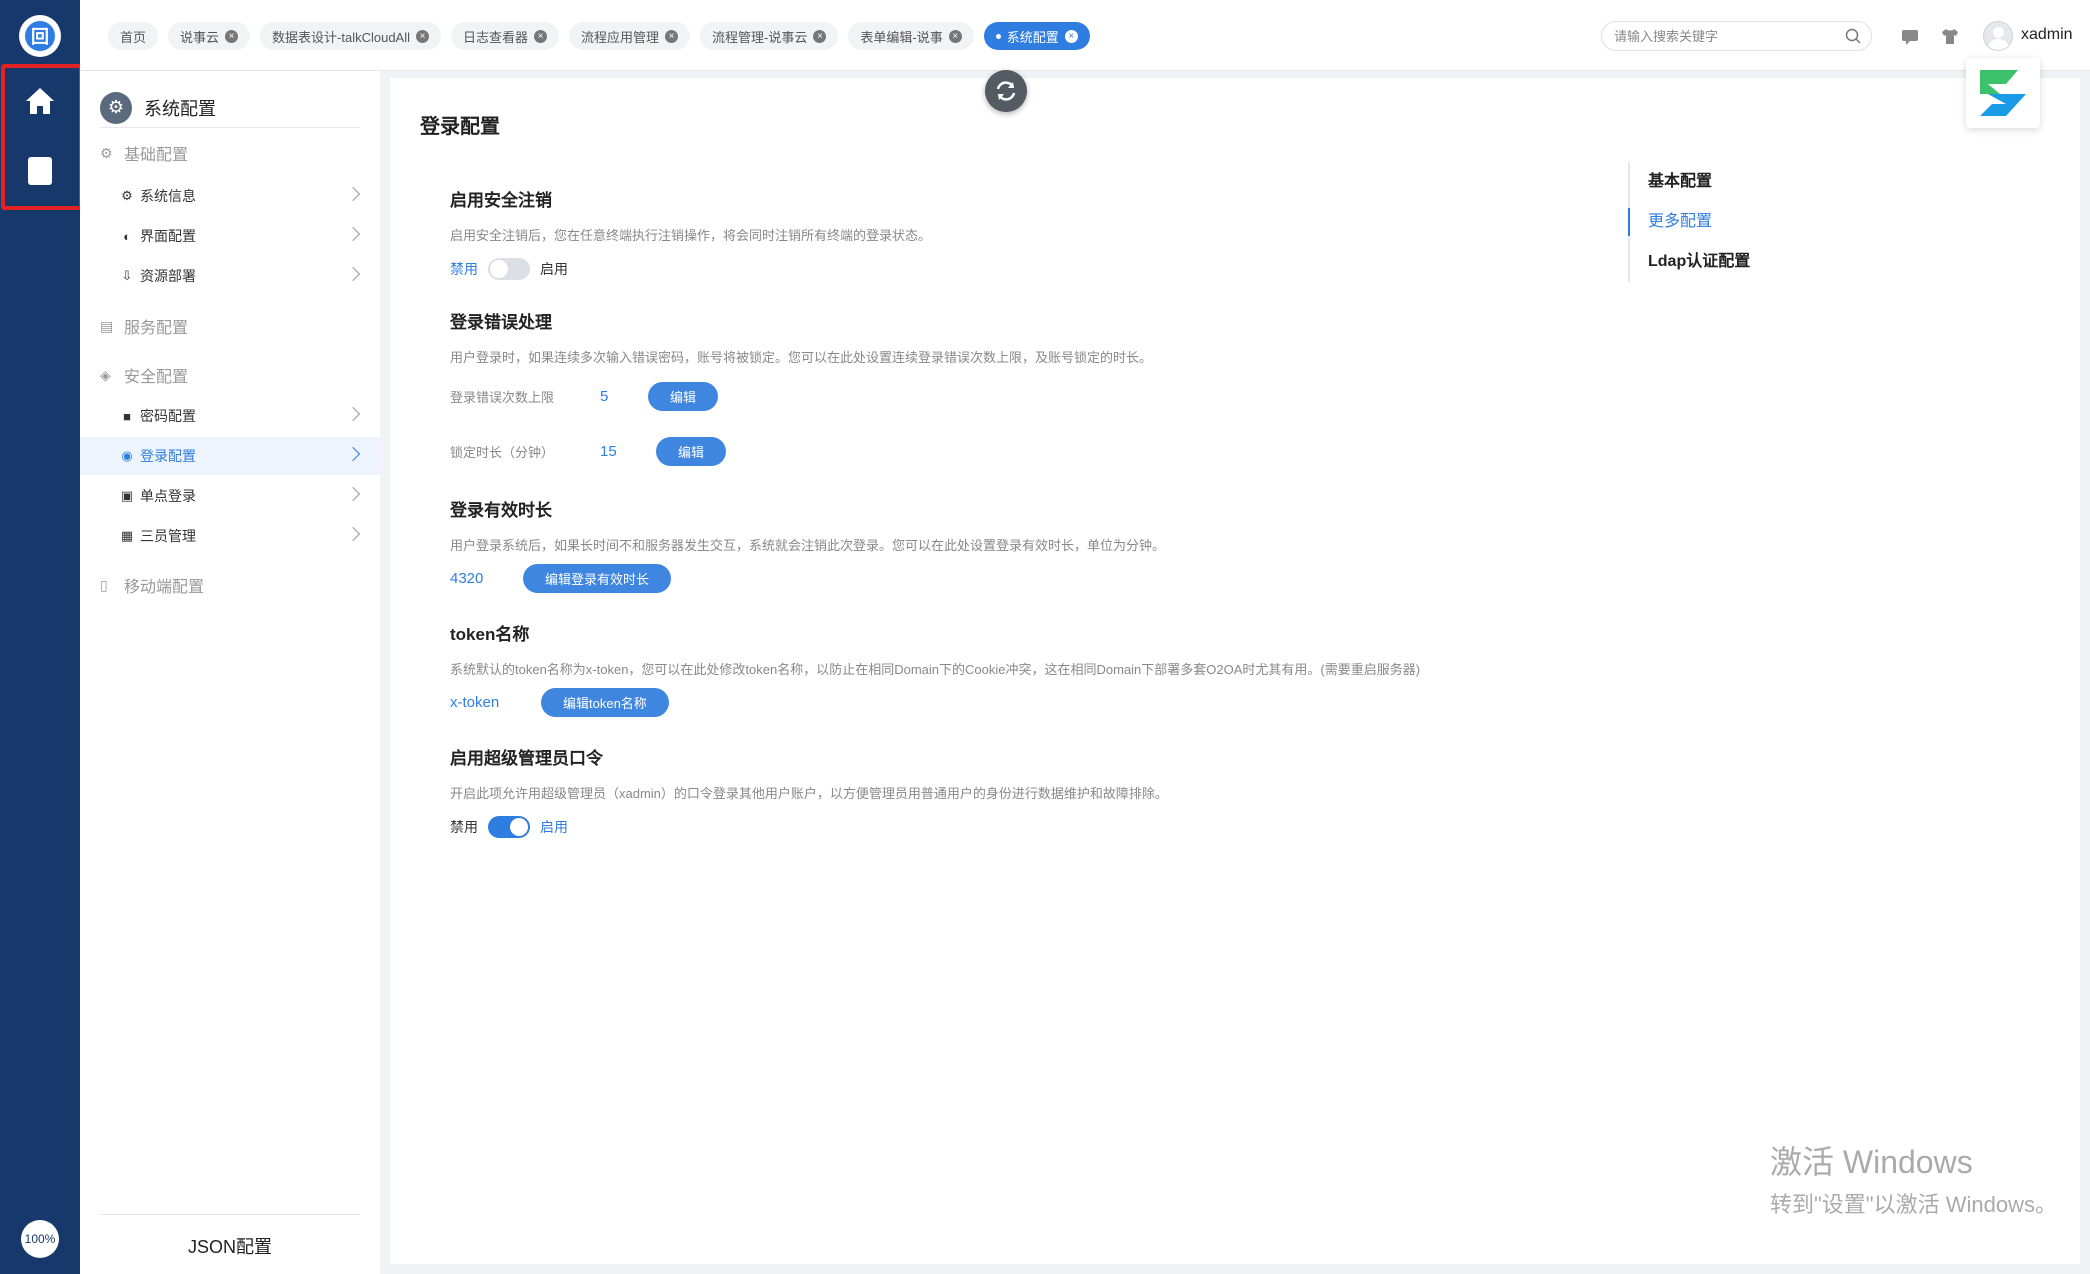  Describe the element at coordinates (467, 578) in the screenshot. I see `session-value: 4320` at that location.